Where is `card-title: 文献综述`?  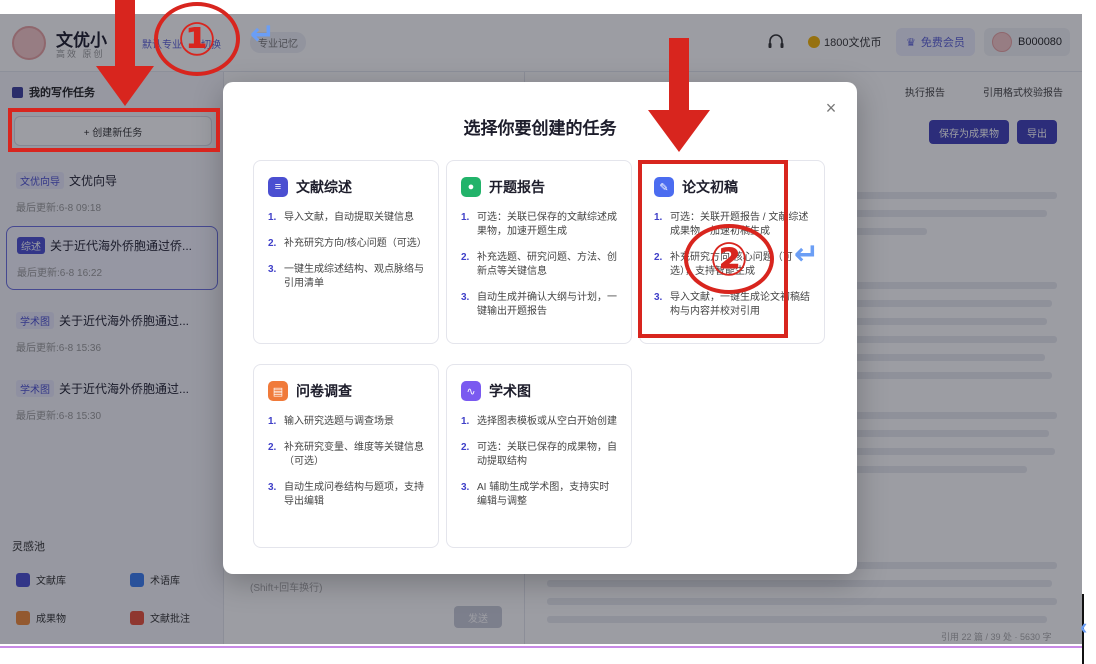 card-title: 文献综述 is located at coordinates (324, 187).